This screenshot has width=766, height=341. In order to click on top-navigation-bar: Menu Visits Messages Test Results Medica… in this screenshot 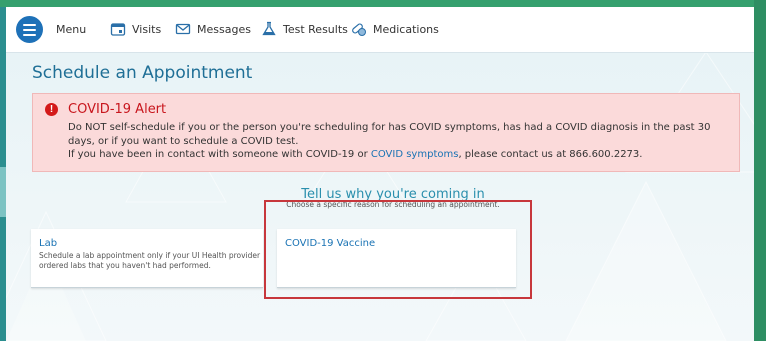, I will do `click(380, 30)`.